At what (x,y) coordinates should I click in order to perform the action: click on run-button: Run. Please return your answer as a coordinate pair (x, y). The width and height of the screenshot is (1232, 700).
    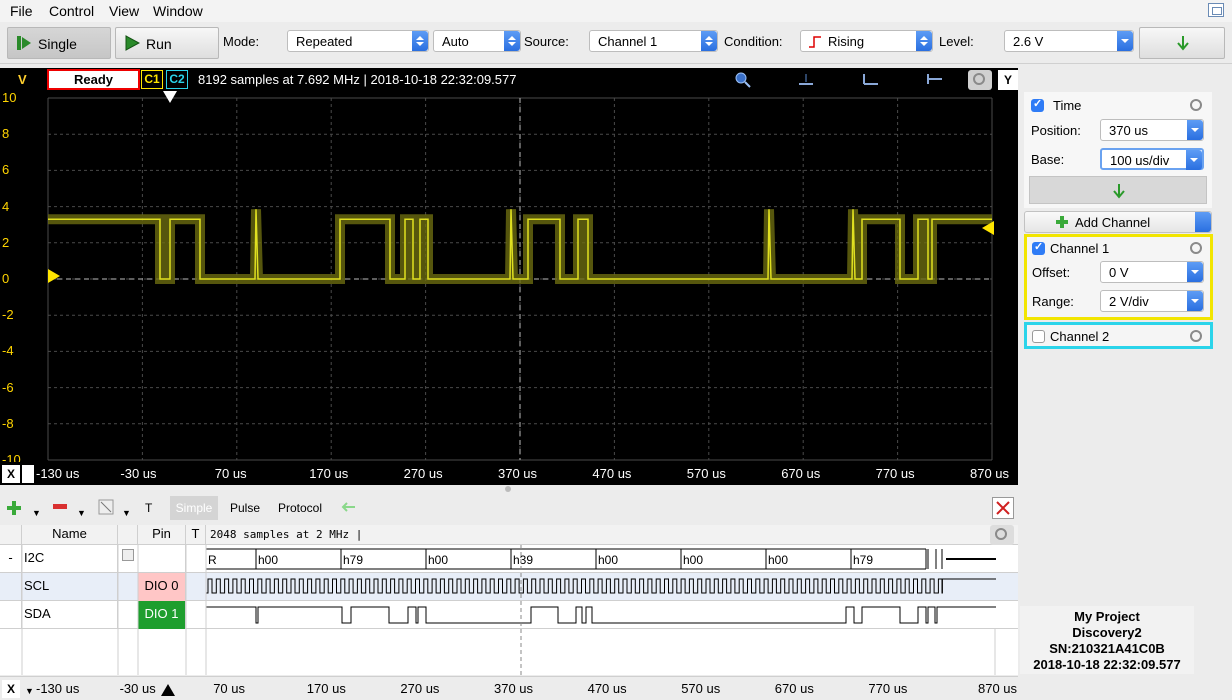
    Looking at the image, I should click on (167, 43).